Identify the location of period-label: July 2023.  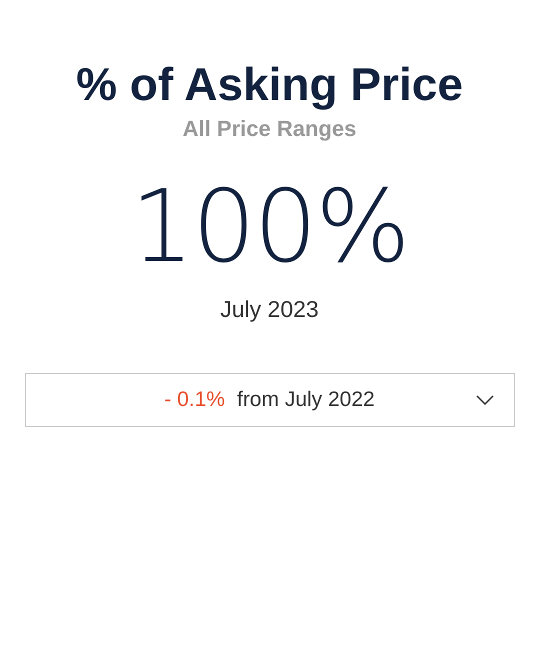
(269, 309).